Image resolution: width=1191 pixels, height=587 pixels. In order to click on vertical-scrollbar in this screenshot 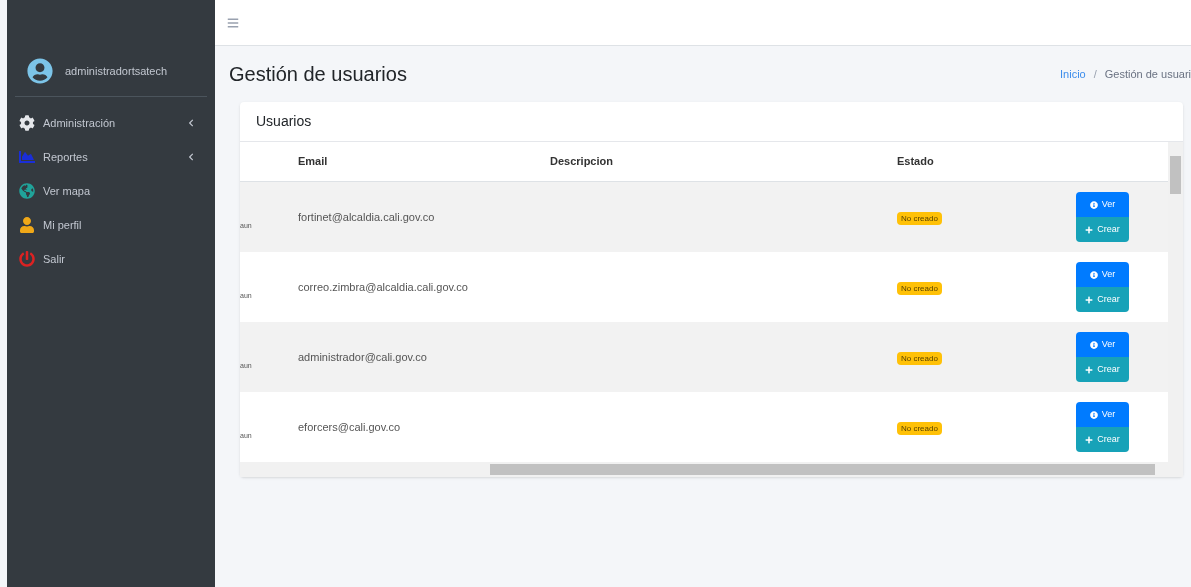, I will do `click(1175, 302)`.